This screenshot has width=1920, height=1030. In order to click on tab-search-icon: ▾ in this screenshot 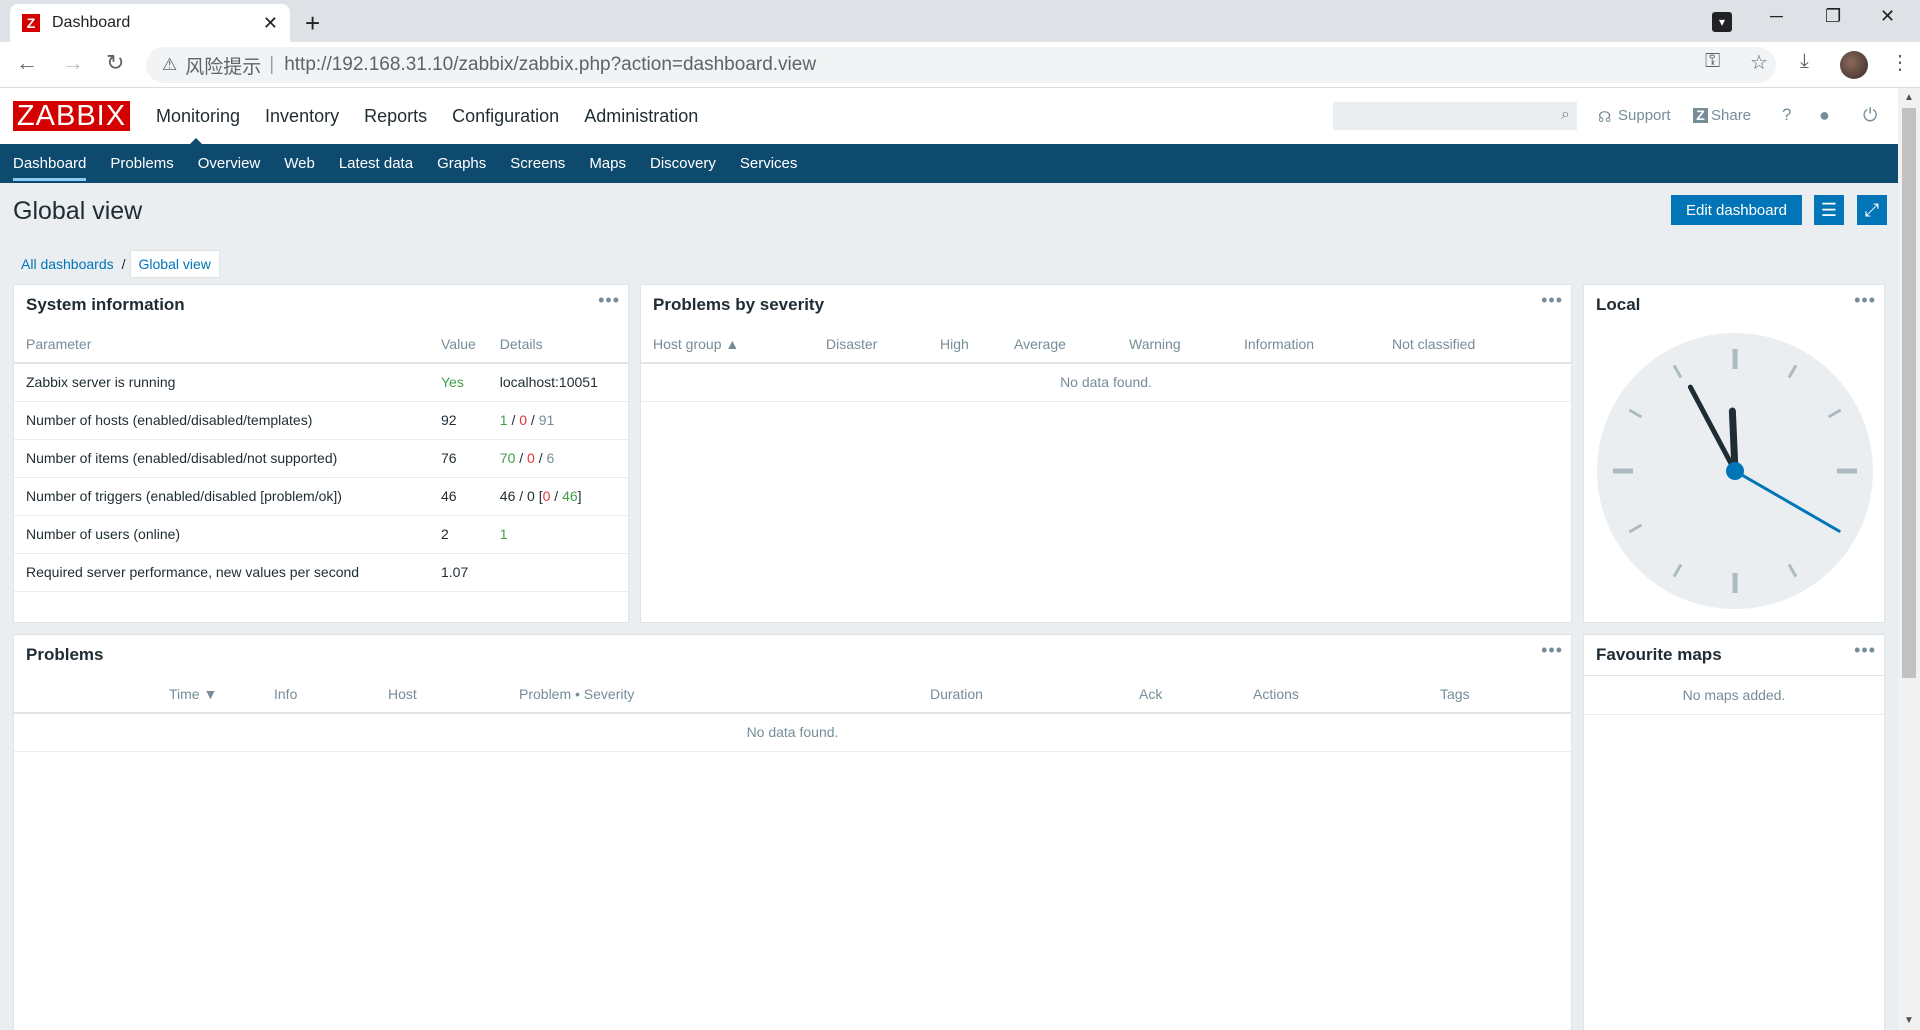, I will do `click(1722, 22)`.